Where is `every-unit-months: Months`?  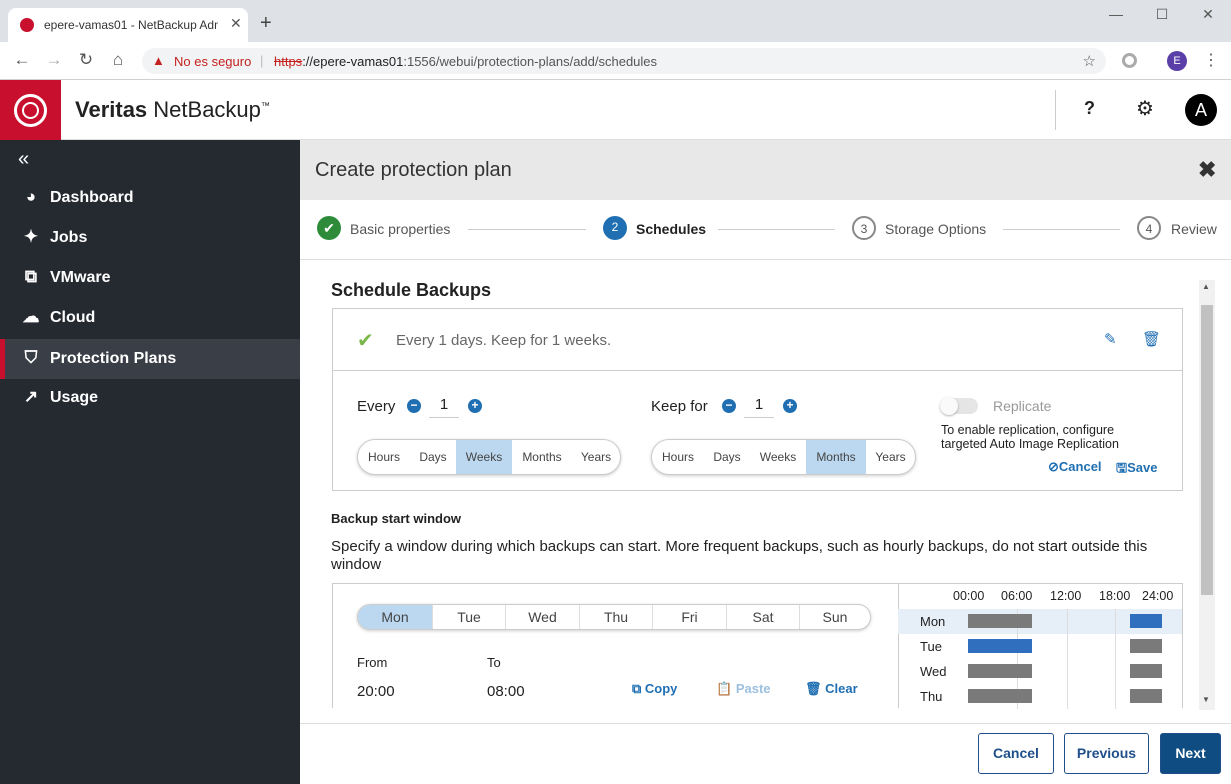
every-unit-months: Months is located at coordinates (542, 457).